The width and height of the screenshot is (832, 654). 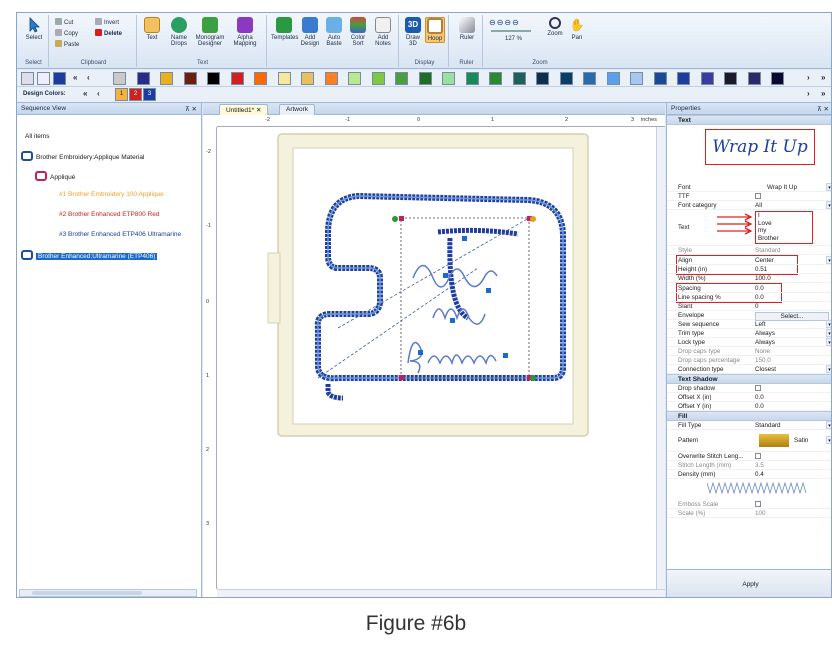 What do you see at coordinates (504, 22) in the screenshot?
I see `zoom-preset-icons: ⊖⊖⊖⊖` at bounding box center [504, 22].